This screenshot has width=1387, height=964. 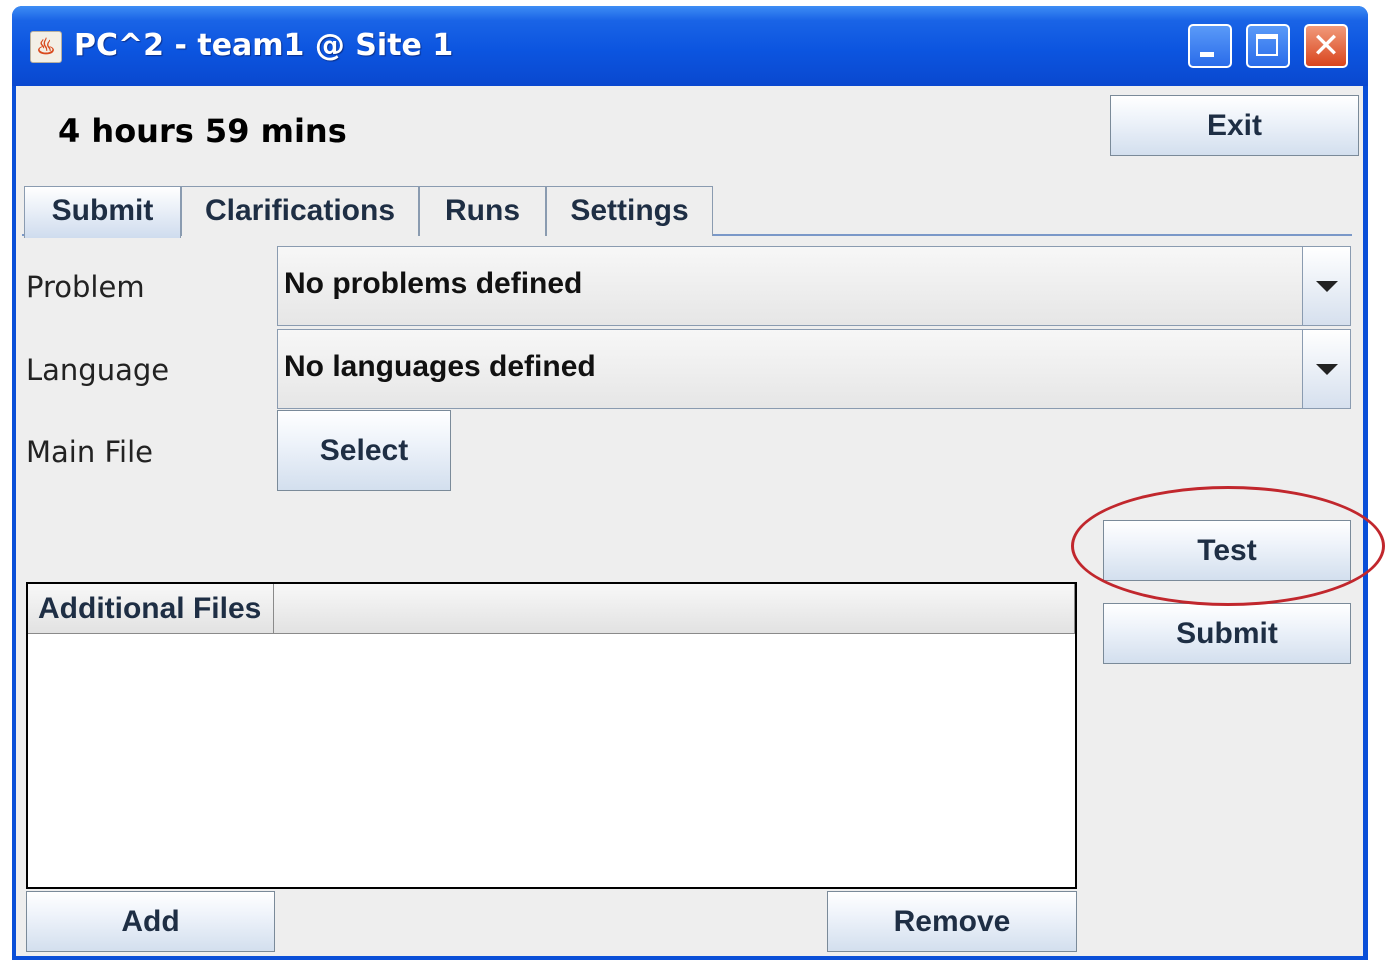 I want to click on language-label: Language, so click(x=98, y=370).